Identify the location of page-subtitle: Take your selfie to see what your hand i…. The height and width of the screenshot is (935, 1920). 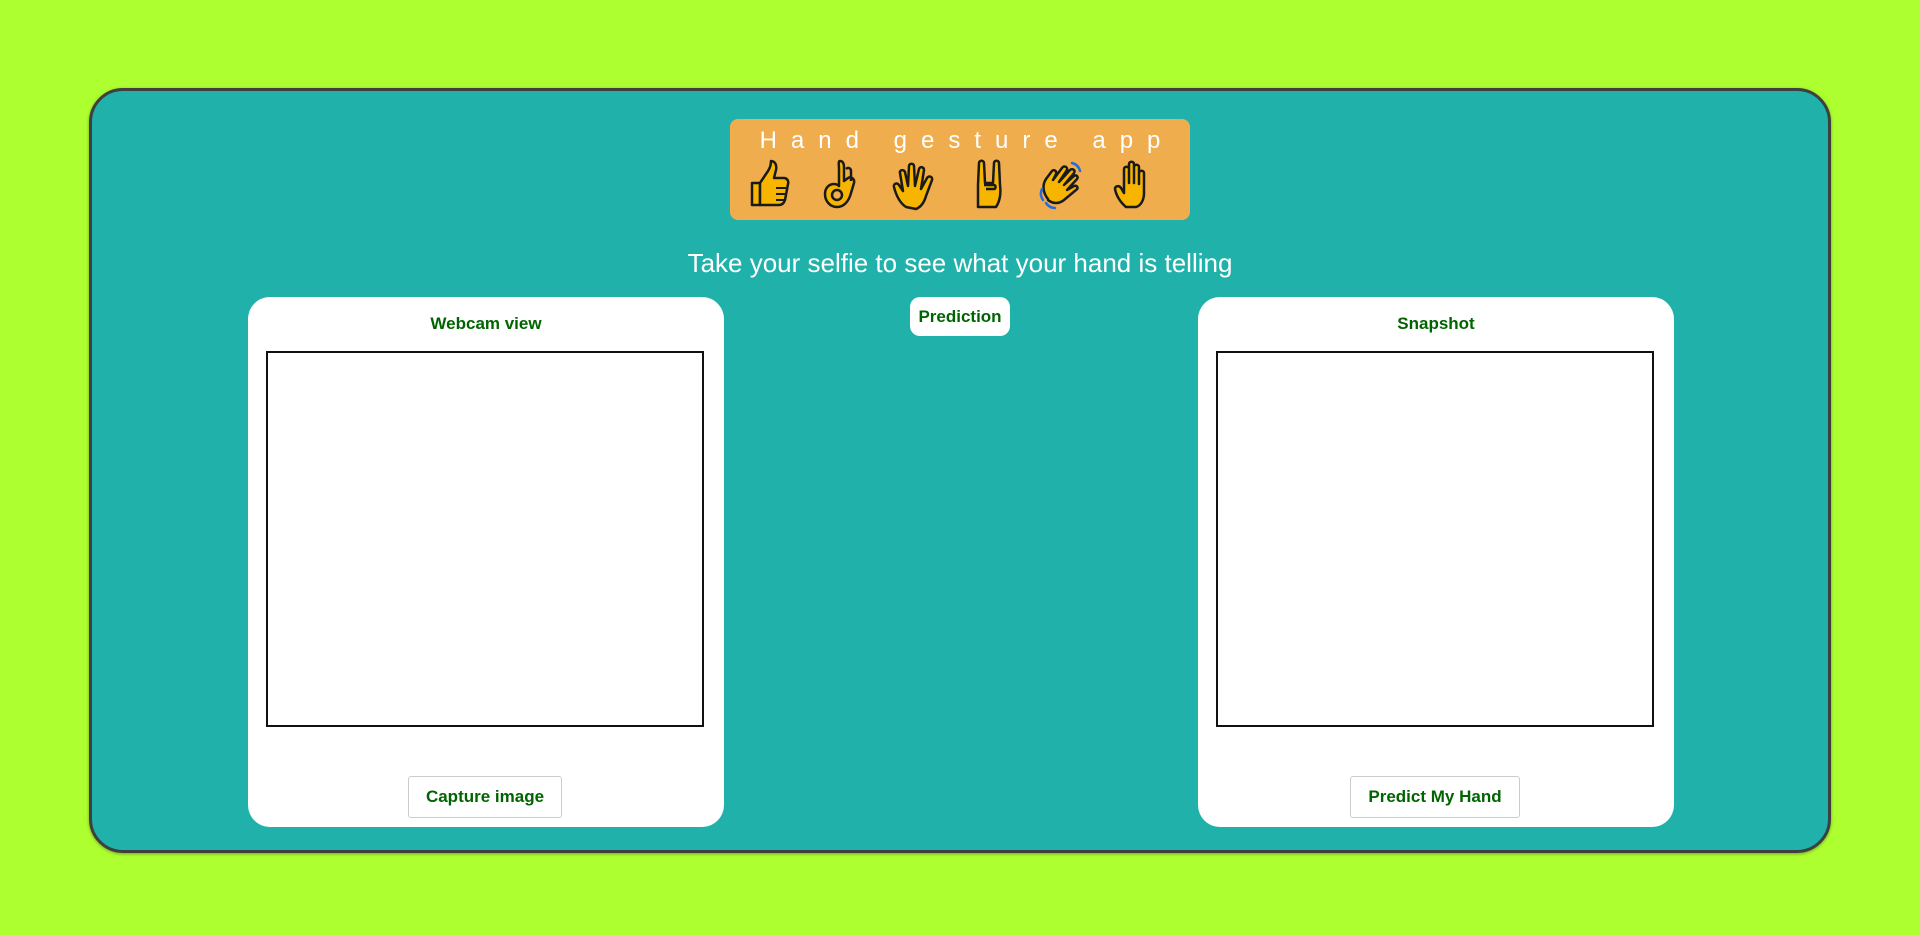
(960, 263).